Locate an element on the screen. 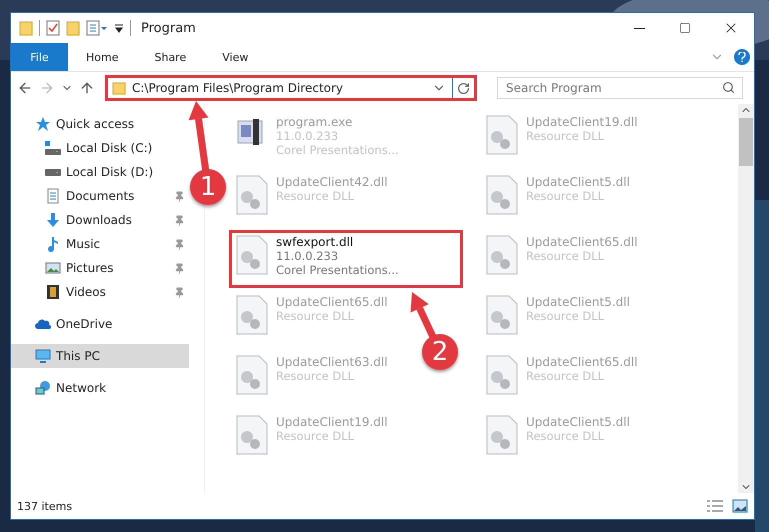  ribbon-tab: View is located at coordinates (235, 57).